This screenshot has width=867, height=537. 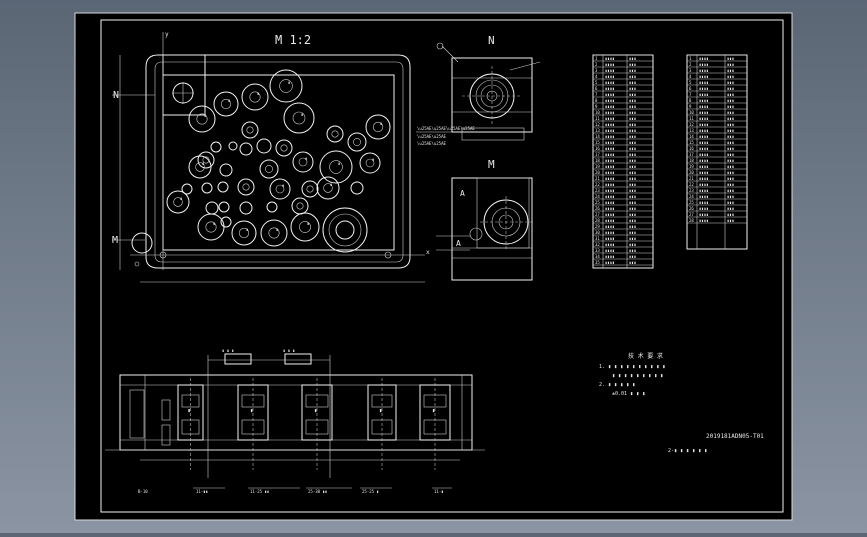 What do you see at coordinates (597, 250) in the screenshot?
I see `svg-text: 33` at bounding box center [597, 250].